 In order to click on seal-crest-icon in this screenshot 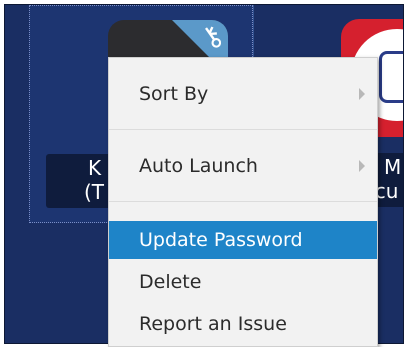, I will do `click(391, 77)`.